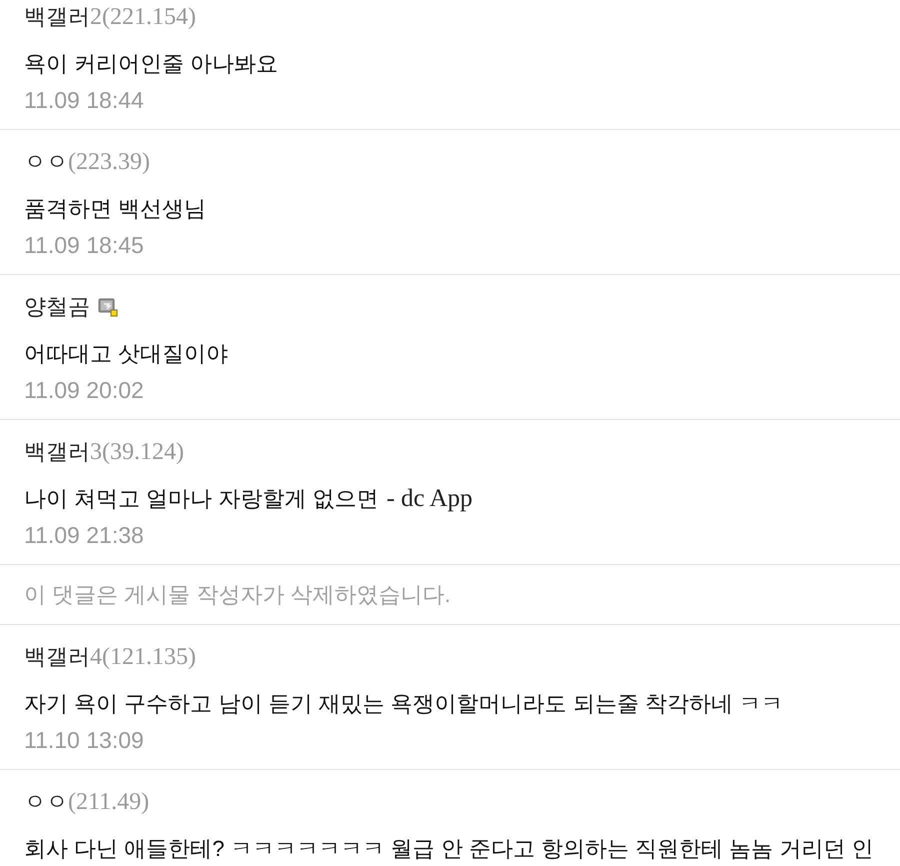  Describe the element at coordinates (57, 307) in the screenshot. I see `nickname: 양철곰` at that location.